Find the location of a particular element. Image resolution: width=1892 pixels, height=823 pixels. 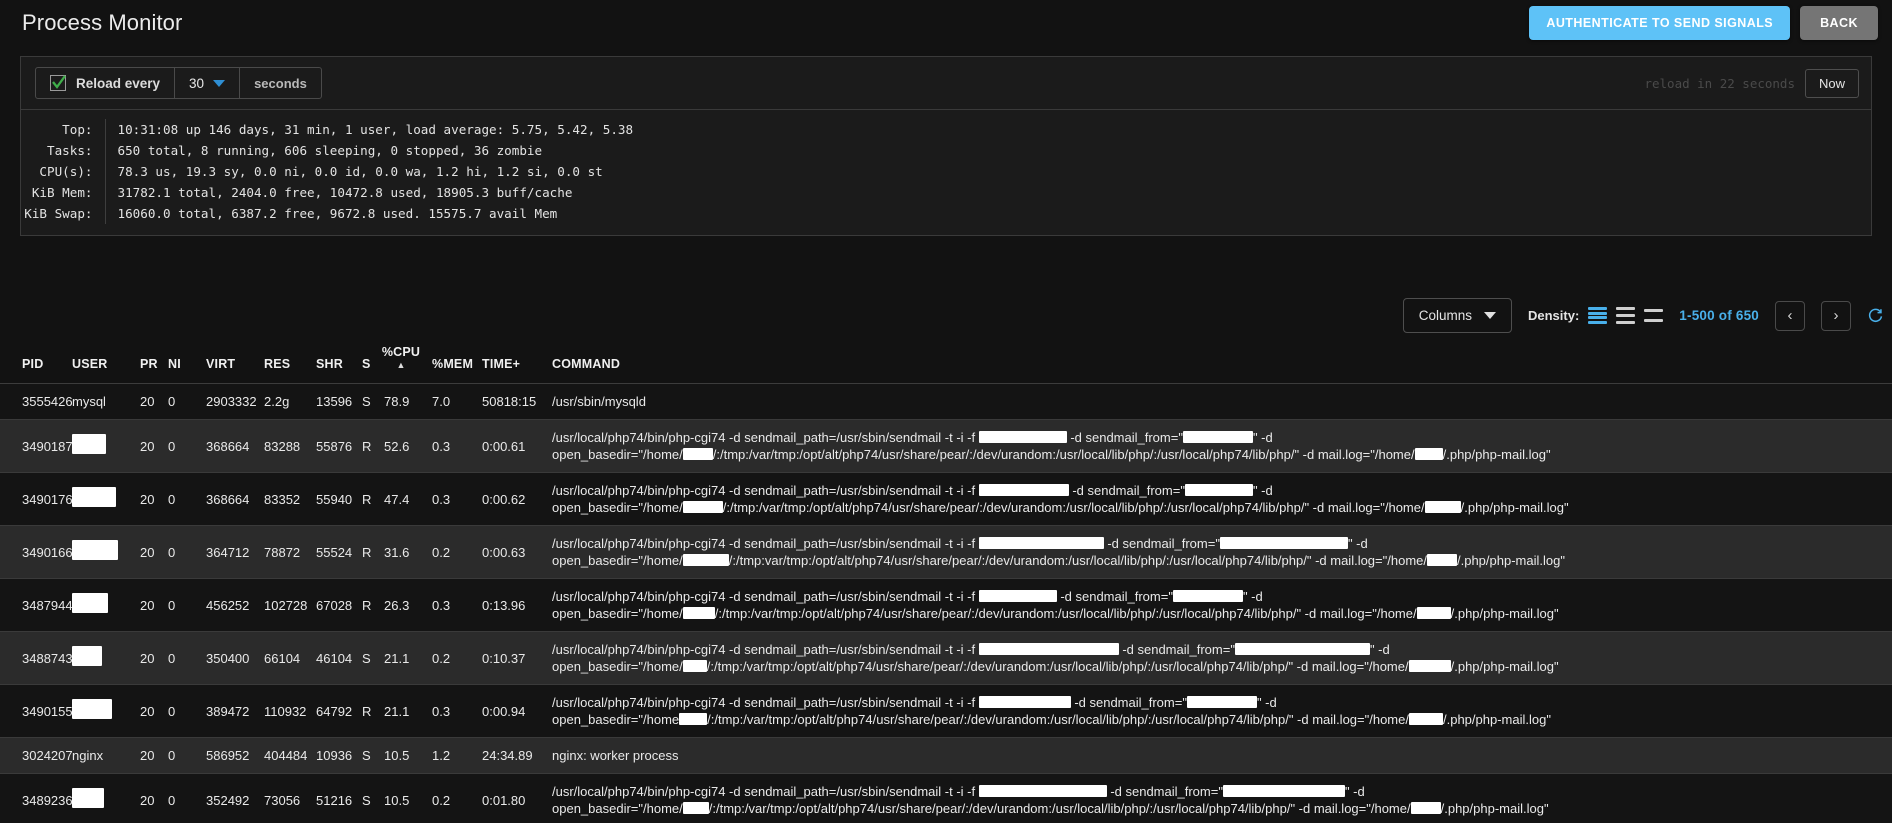

column-header-shr: SHR is located at coordinates (339, 364).